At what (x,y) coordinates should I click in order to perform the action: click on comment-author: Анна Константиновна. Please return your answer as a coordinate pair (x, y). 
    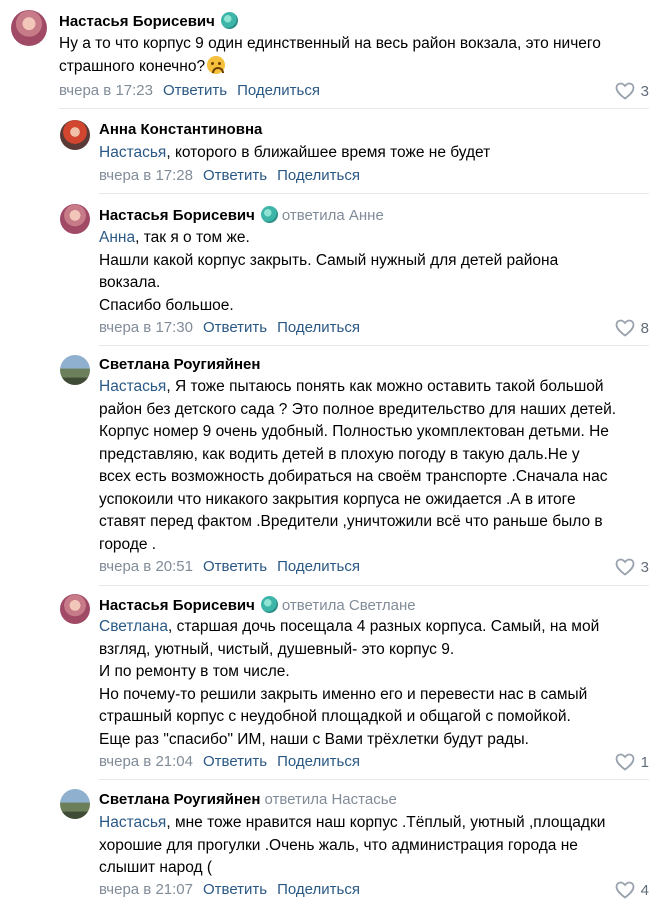
    Looking at the image, I should click on (180, 130).